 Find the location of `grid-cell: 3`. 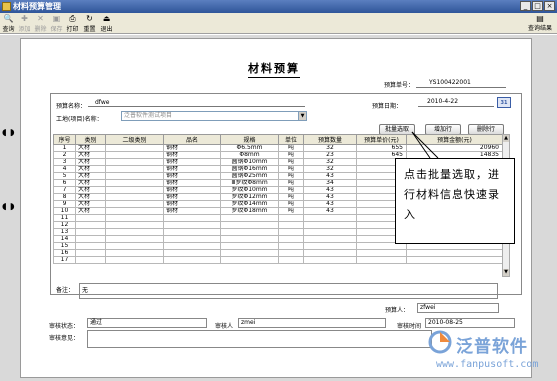

grid-cell: 3 is located at coordinates (64, 162).